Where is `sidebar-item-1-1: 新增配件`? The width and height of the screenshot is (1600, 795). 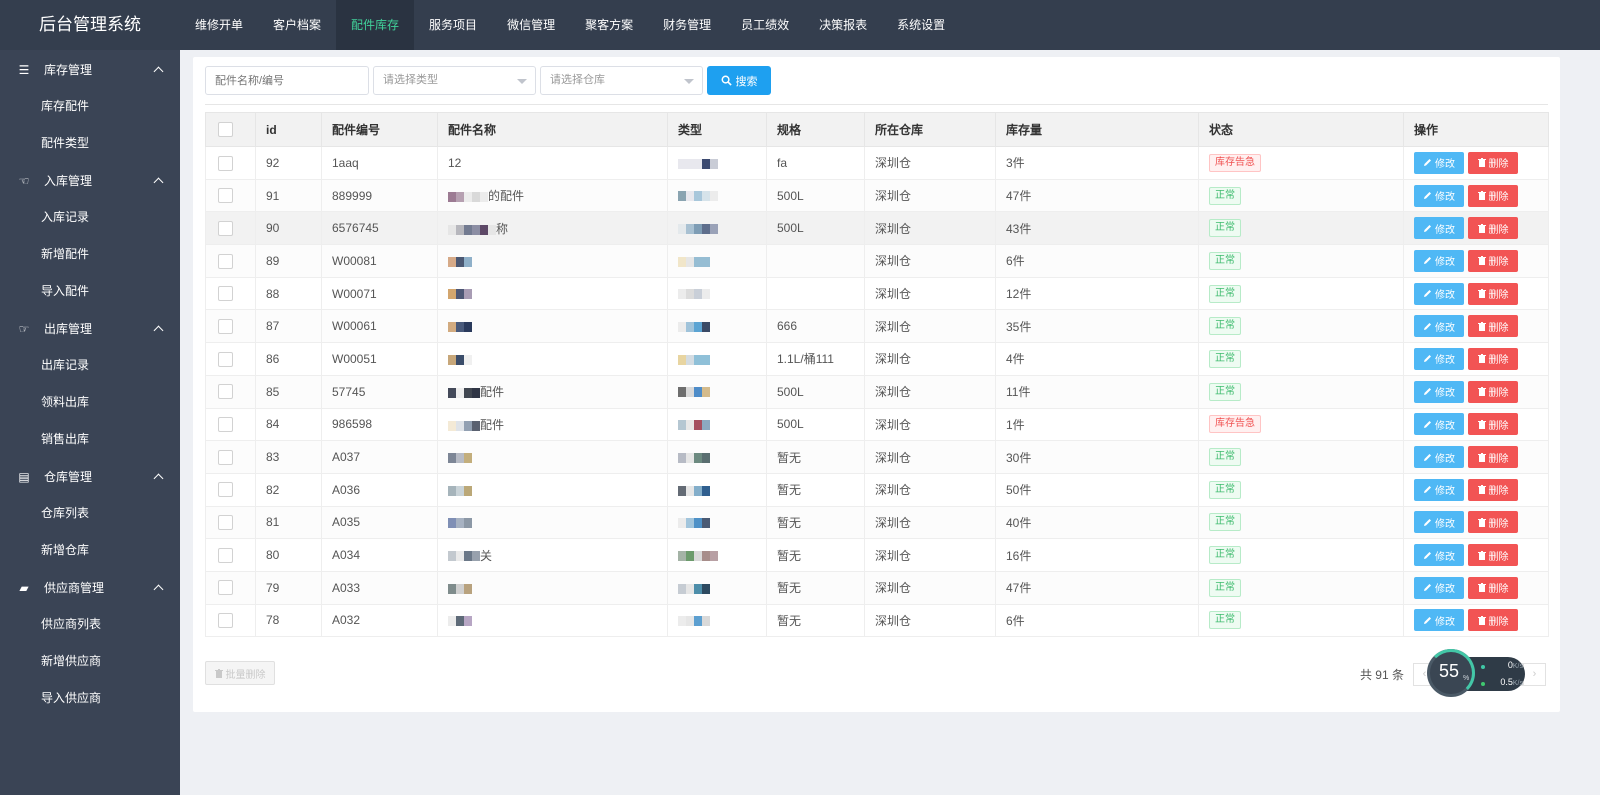 sidebar-item-1-1: 新增配件 is located at coordinates (90, 254).